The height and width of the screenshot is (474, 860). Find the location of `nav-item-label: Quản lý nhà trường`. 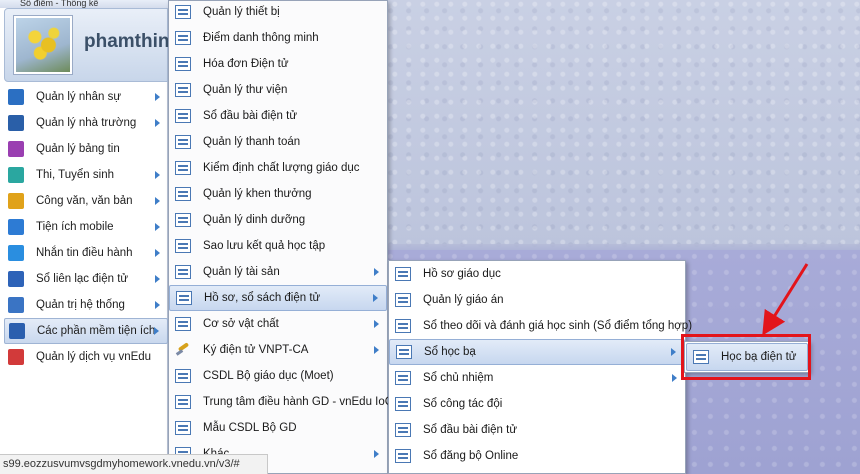

nav-item-label: Quản lý nhà trường is located at coordinates (86, 123).